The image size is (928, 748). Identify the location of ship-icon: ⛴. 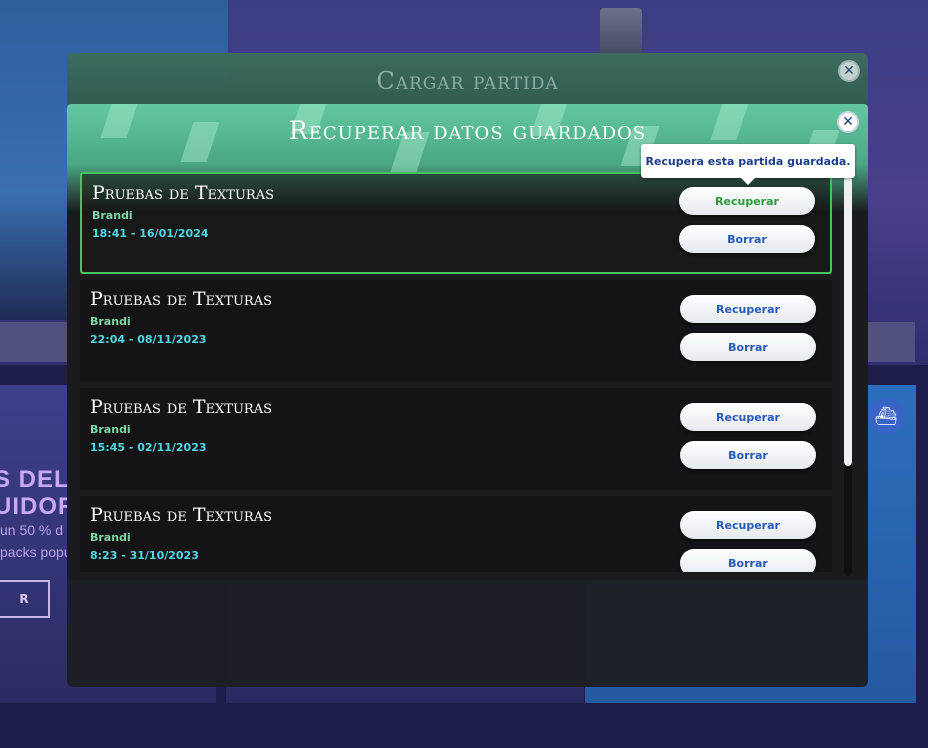
(886, 416).